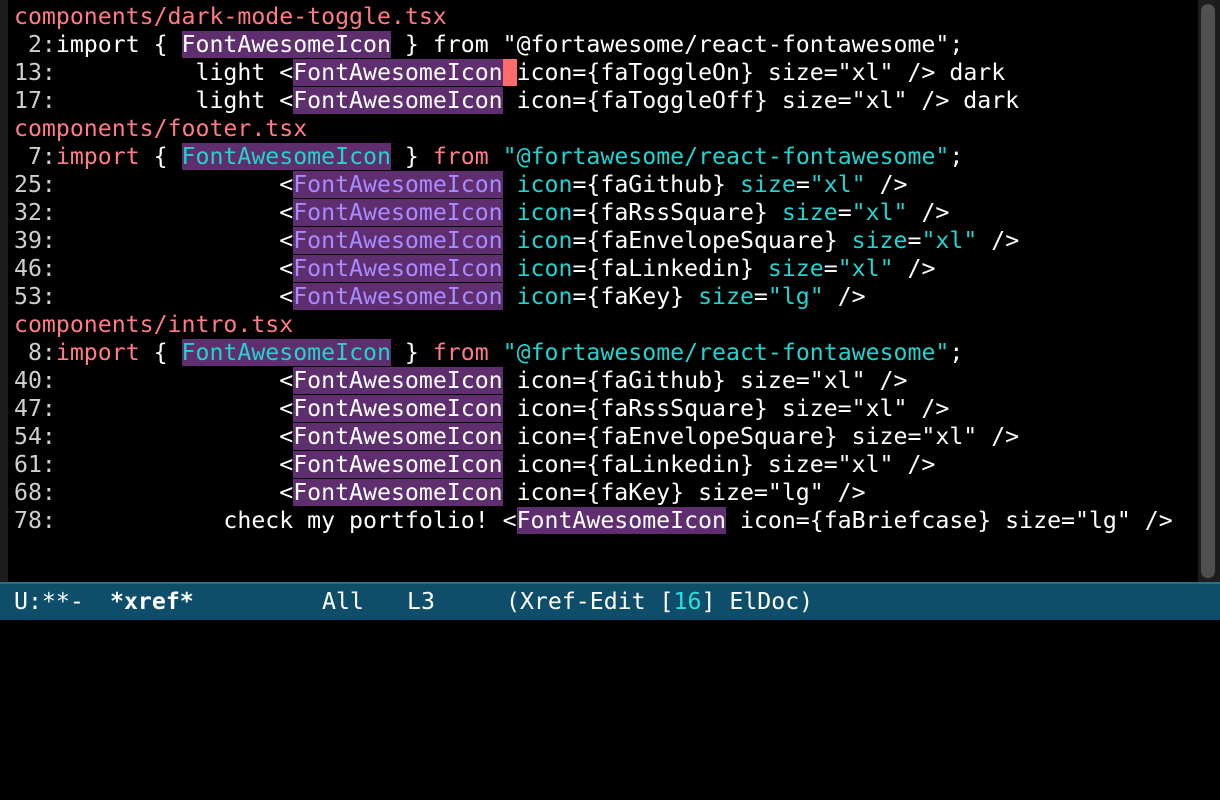 Image resolution: width=1220 pixels, height=800 pixels. What do you see at coordinates (35, 296) in the screenshot?
I see `line-number: 53:` at bounding box center [35, 296].